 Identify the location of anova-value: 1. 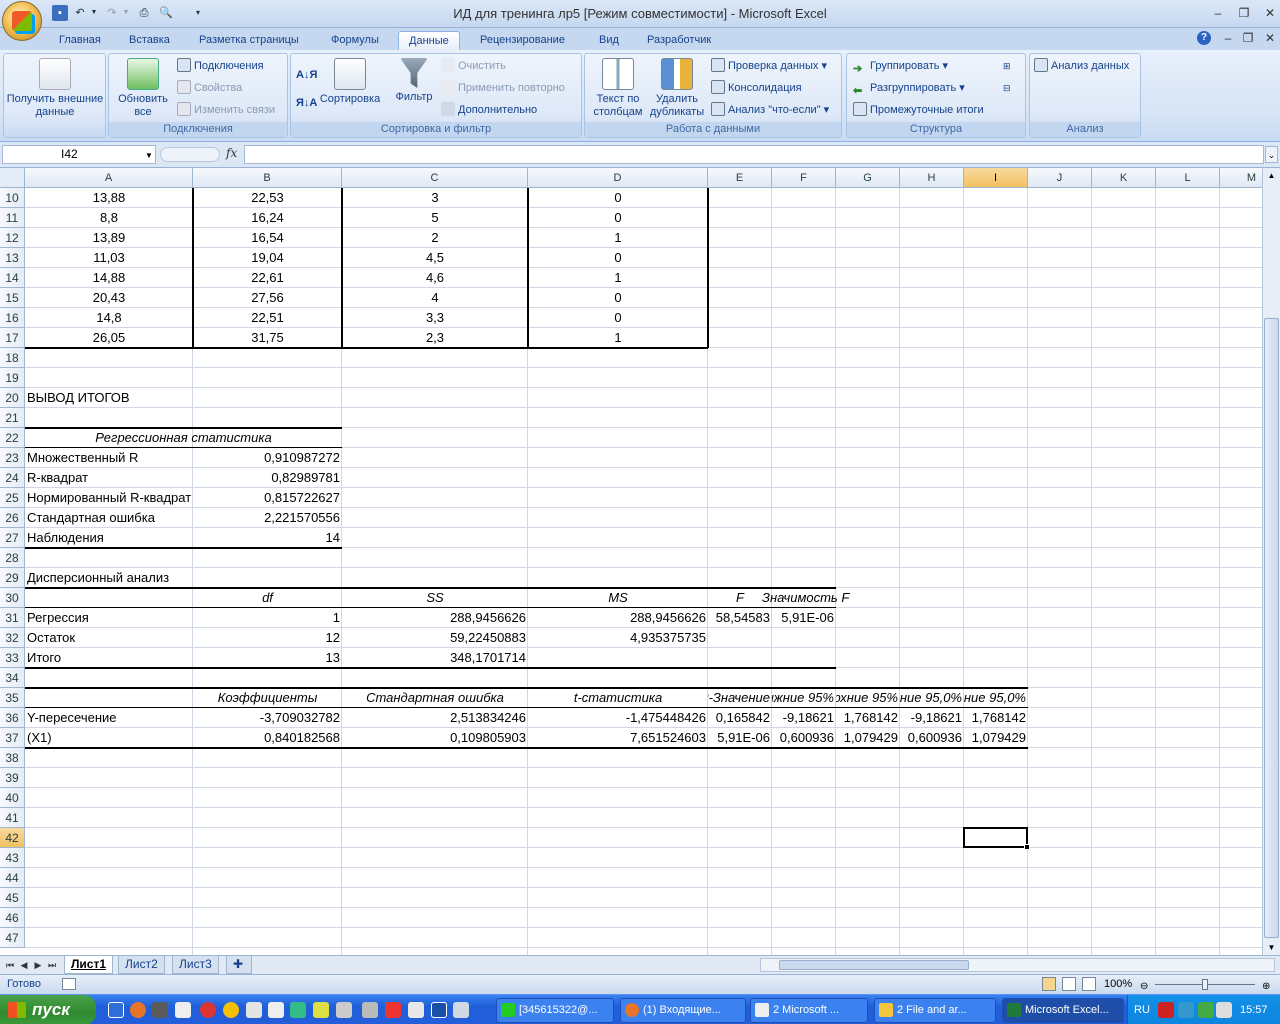
(267, 618).